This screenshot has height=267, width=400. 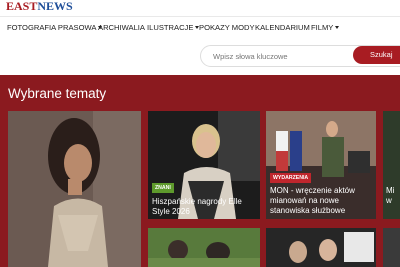 I want to click on search-button: Szukaj, so click(x=376, y=55).